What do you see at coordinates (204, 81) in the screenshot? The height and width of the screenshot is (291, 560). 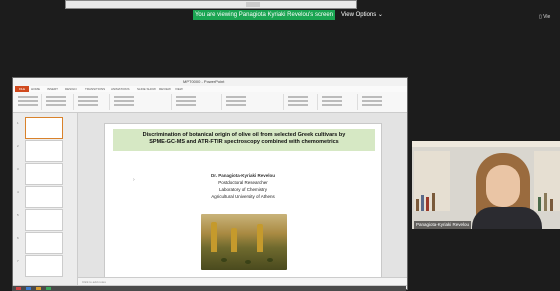 I see `window-title: MPT0000 - PowerPoint` at bounding box center [204, 81].